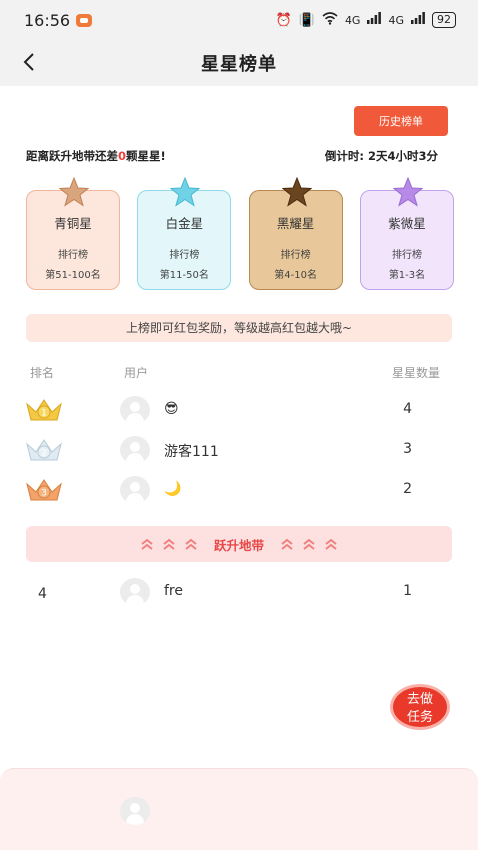 The height and width of the screenshot is (850, 478). What do you see at coordinates (136, 373) in the screenshot?
I see `header-user: 用户` at bounding box center [136, 373].